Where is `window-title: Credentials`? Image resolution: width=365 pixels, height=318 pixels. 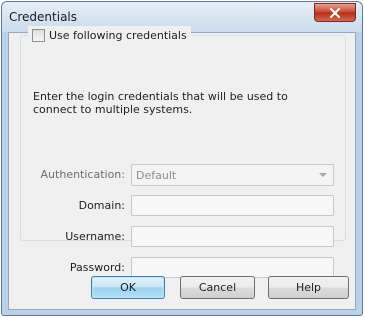 window-title: Credentials is located at coordinates (43, 17).